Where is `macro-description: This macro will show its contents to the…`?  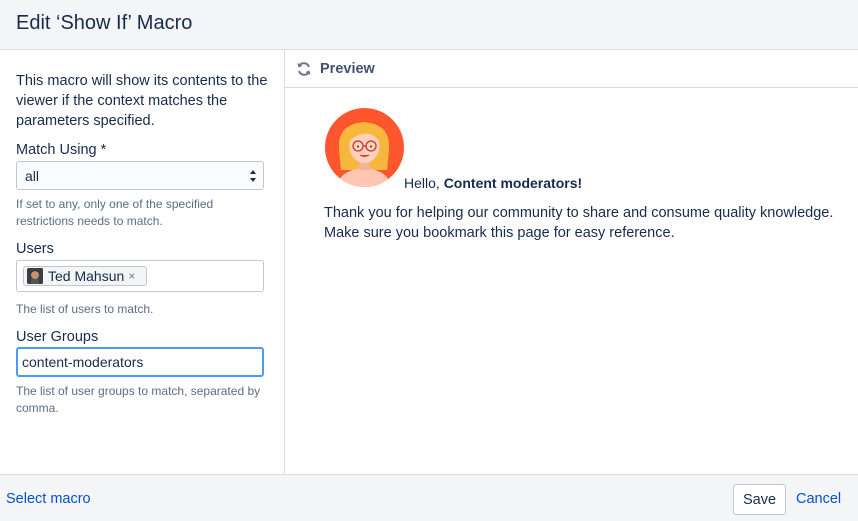
macro-description: This macro will show its contents to the… is located at coordinates (142, 101).